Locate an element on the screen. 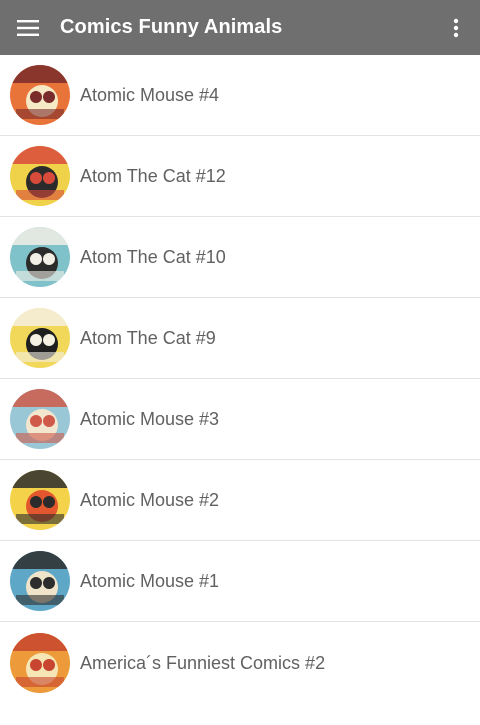 The image size is (480, 725). hamburger-menu-icon is located at coordinates (28, 27).